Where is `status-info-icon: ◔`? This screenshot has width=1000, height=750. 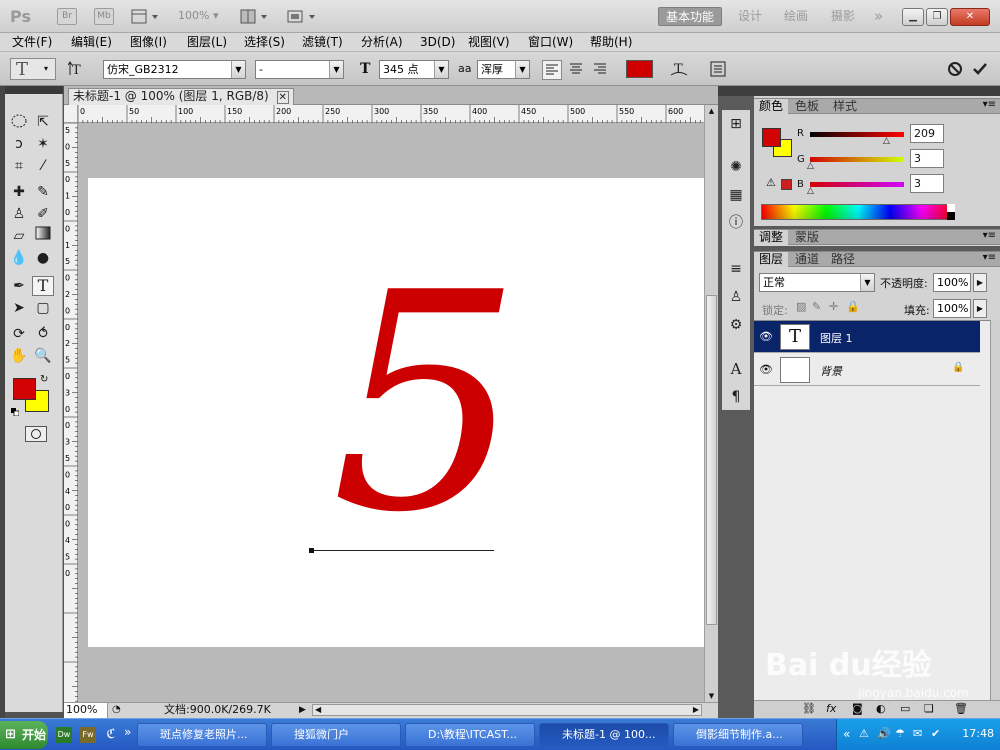
status-info-icon: ◔ is located at coordinates (116, 710).